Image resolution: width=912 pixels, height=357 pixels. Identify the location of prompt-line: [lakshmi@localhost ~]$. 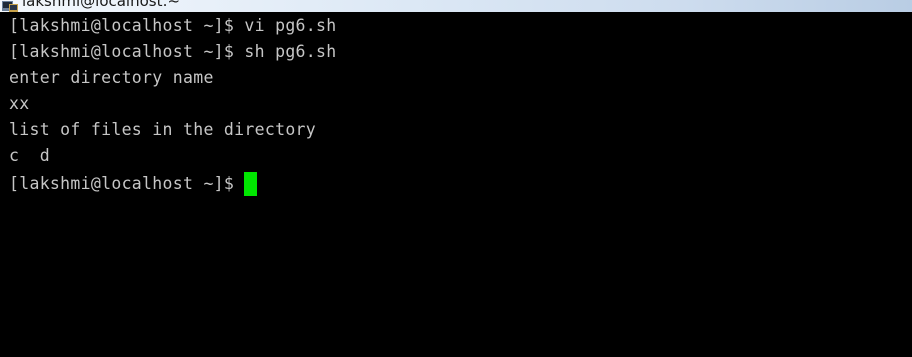
(133, 184).